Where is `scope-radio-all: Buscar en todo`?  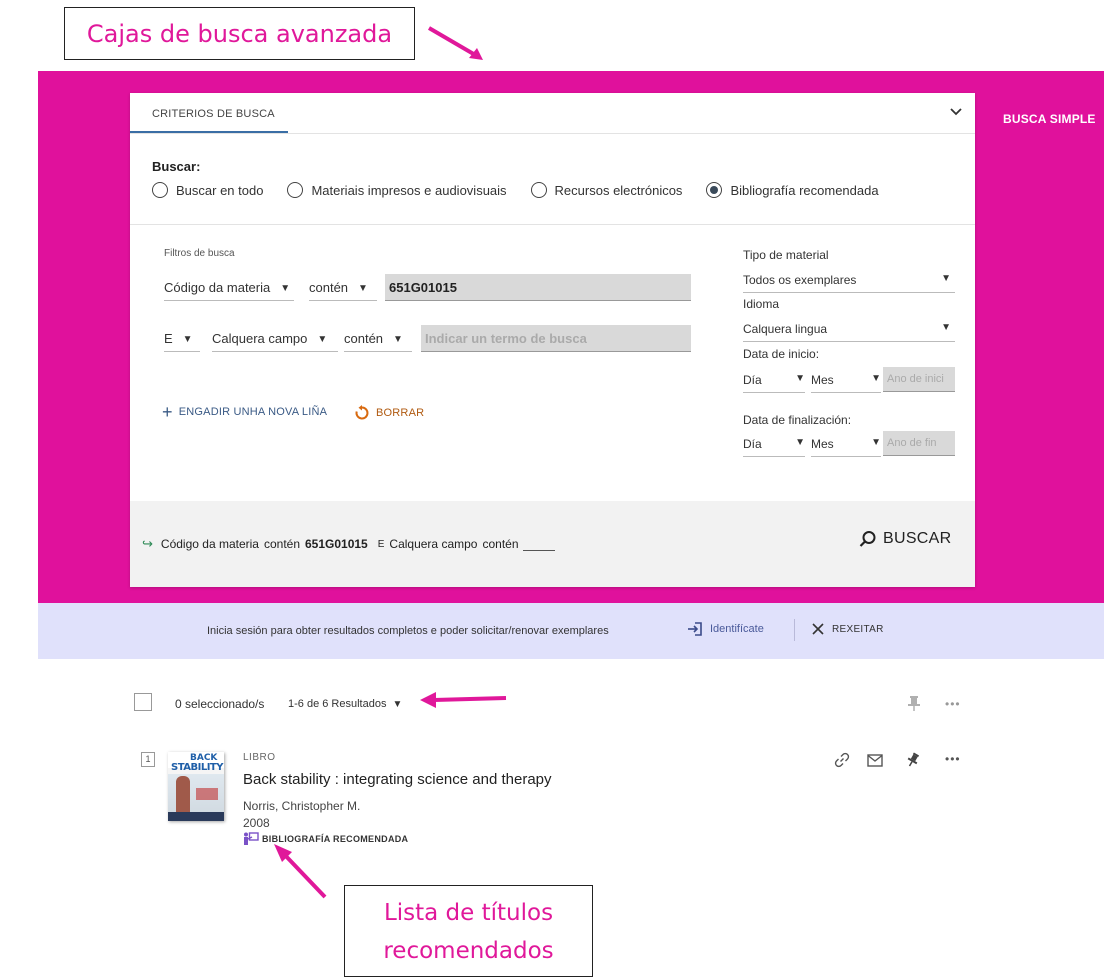 scope-radio-all: Buscar en todo is located at coordinates (207, 190).